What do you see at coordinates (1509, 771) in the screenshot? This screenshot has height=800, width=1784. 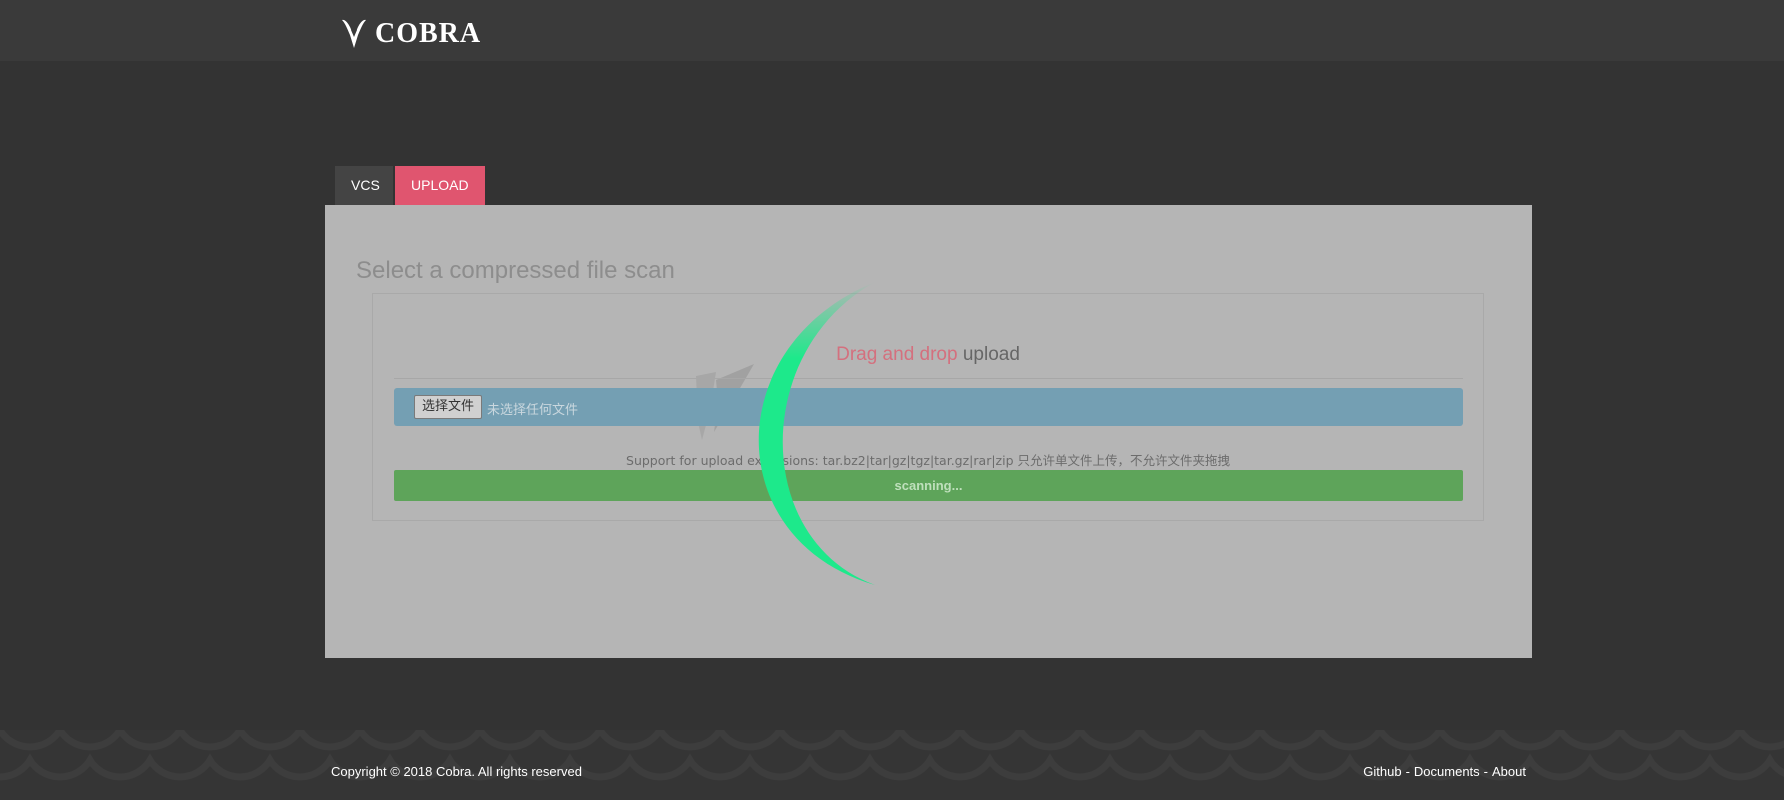 I see `about-link: About` at bounding box center [1509, 771].